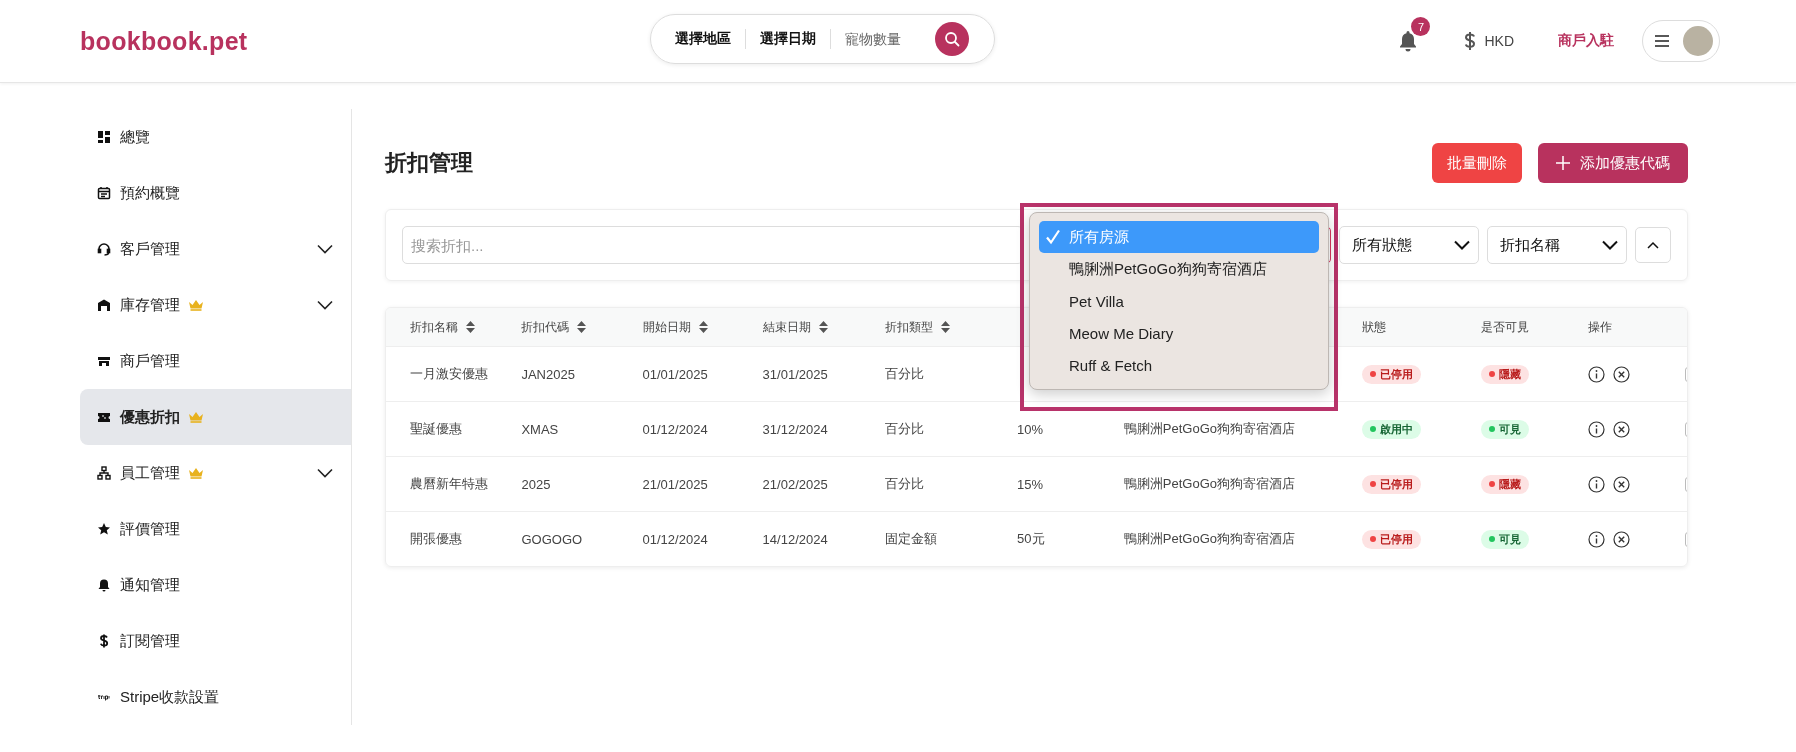 The width and height of the screenshot is (1796, 752). Describe the element at coordinates (215, 417) in the screenshot. I see `sidebar-item: 優惠折扣` at that location.